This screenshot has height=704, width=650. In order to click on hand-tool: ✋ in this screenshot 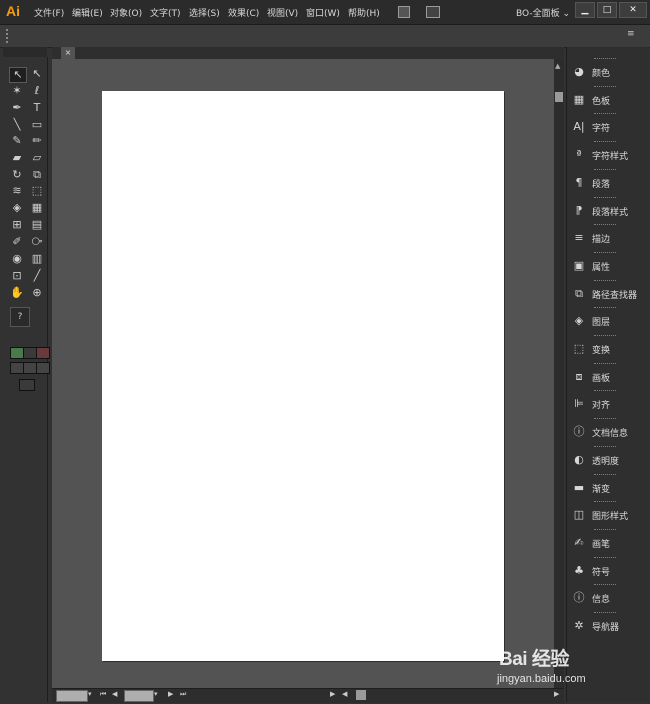, I will do `click(17, 293)`.